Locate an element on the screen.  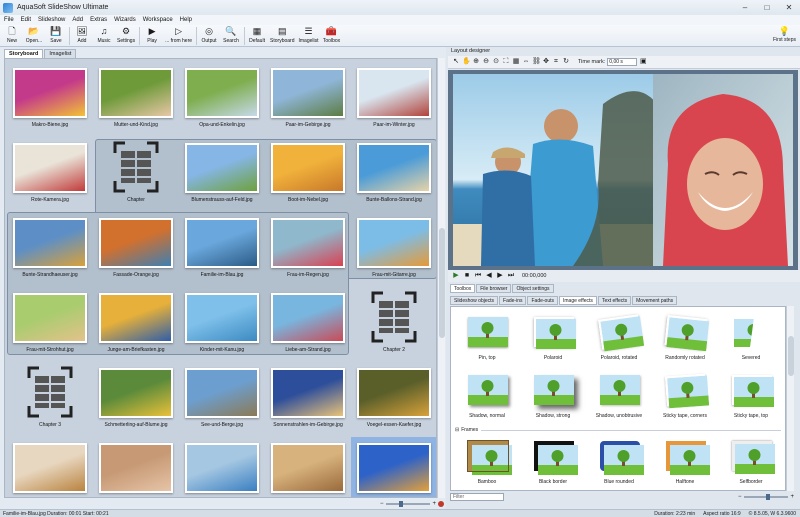
effects-scrollbar is located at coordinates (790, 398).